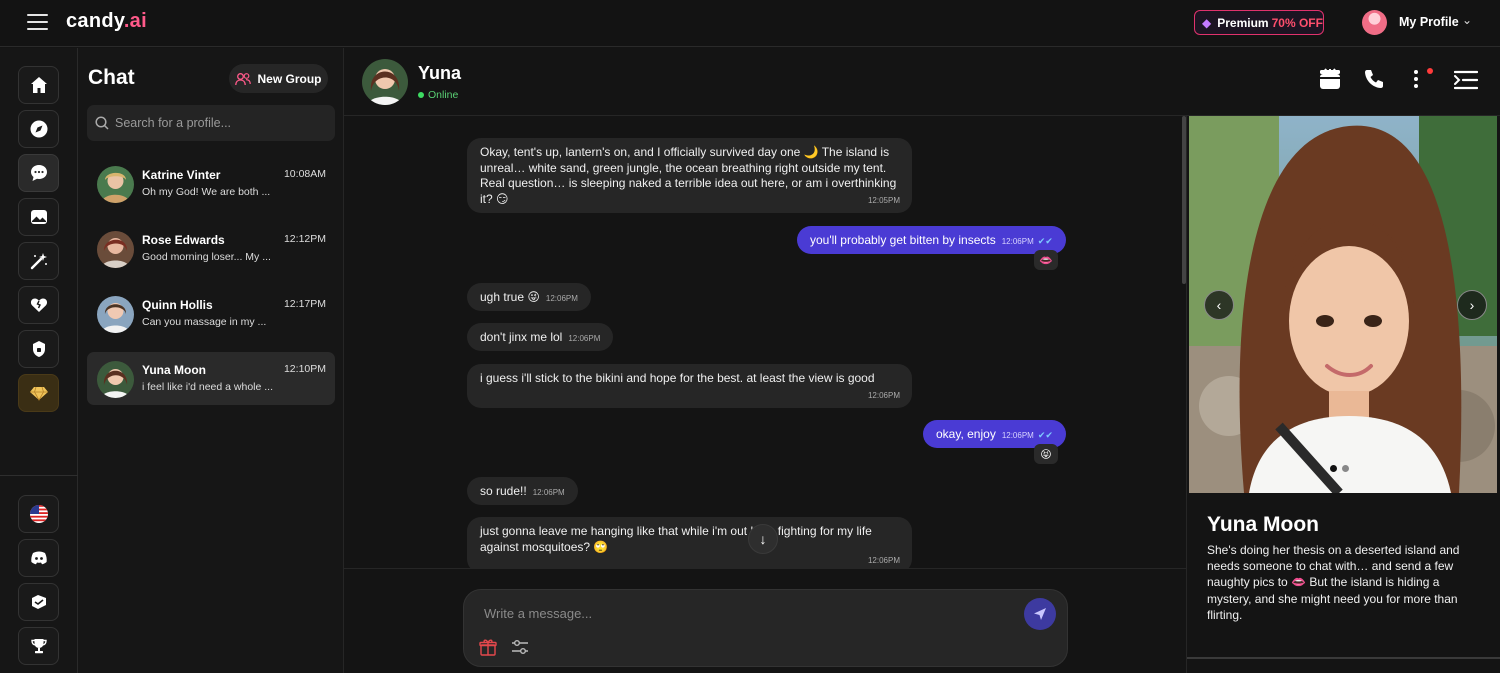 Image resolution: width=1500 pixels, height=673 pixels. What do you see at coordinates (421, 95) in the screenshot?
I see `online-dot` at bounding box center [421, 95].